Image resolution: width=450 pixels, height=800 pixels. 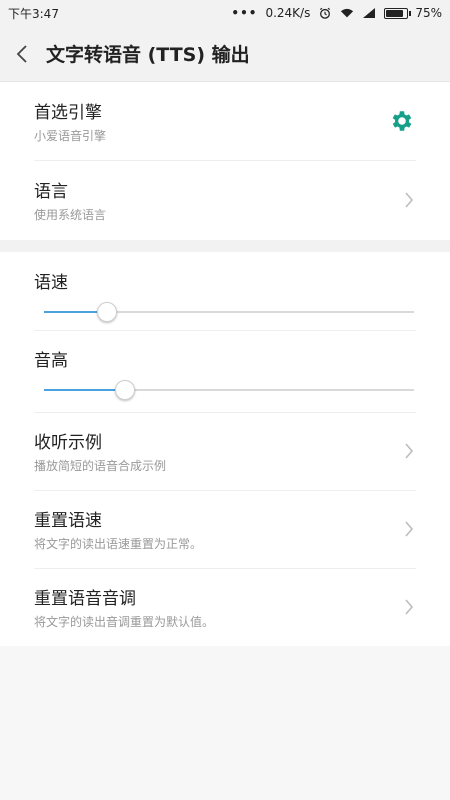 I want to click on back-button, so click(x=22, y=54).